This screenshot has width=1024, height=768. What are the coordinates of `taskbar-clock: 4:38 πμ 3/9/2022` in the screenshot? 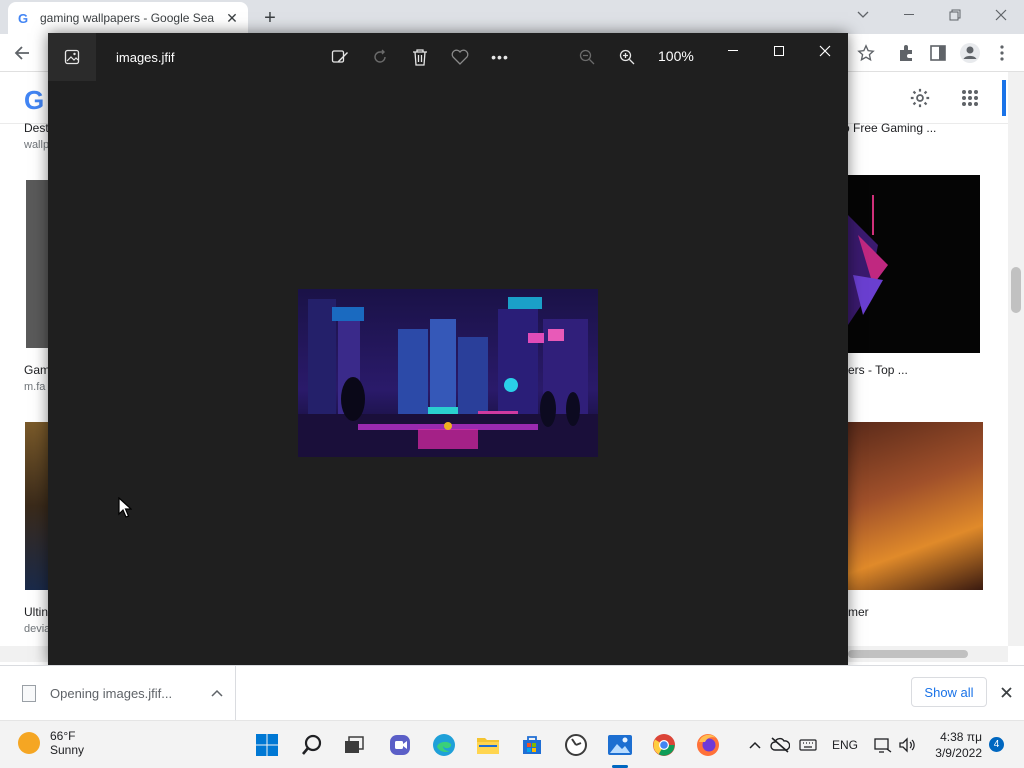 It's located at (954, 745).